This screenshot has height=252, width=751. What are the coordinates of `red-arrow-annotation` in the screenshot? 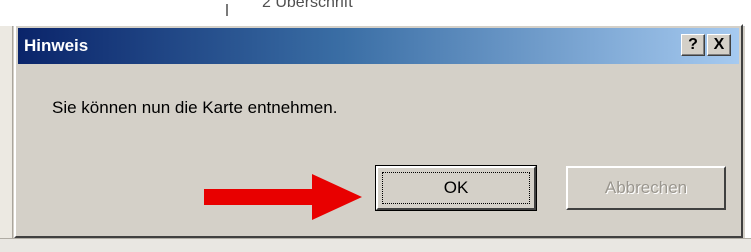 It's located at (283, 197).